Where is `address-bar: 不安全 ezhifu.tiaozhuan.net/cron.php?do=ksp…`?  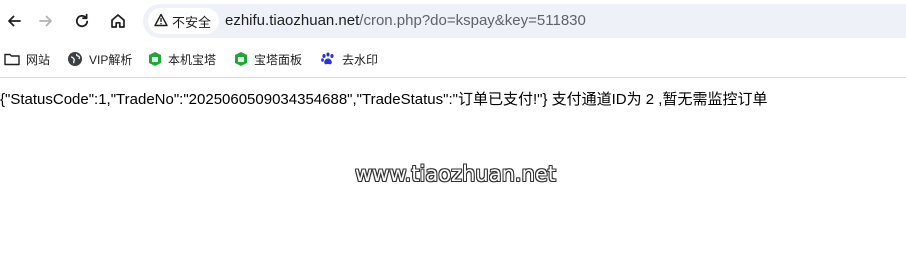
address-bar: 不安全 ezhifu.tiaozhuan.net/cron.php?do=ksp… is located at coordinates (524, 21).